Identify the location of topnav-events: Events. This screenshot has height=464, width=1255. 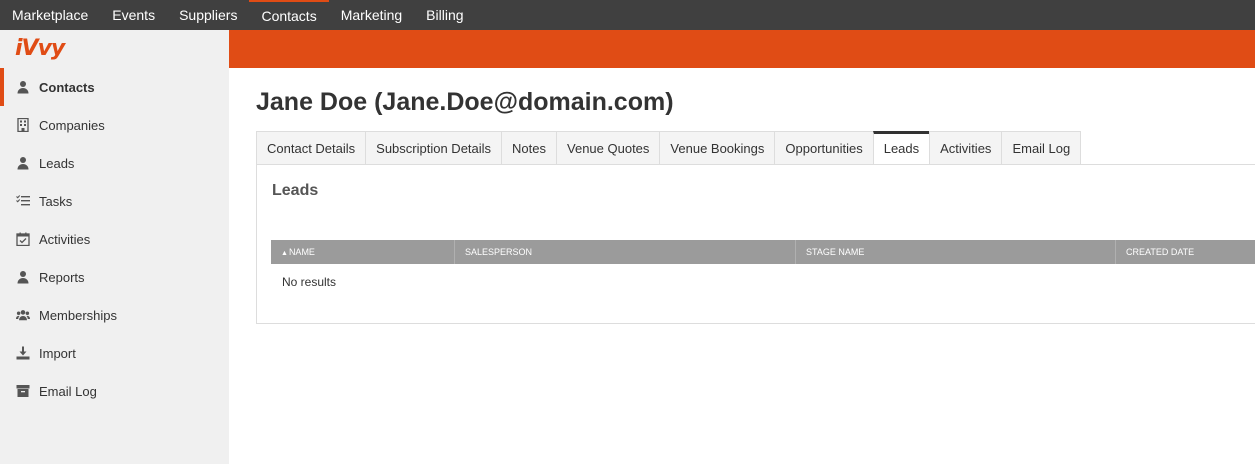
(133, 15).